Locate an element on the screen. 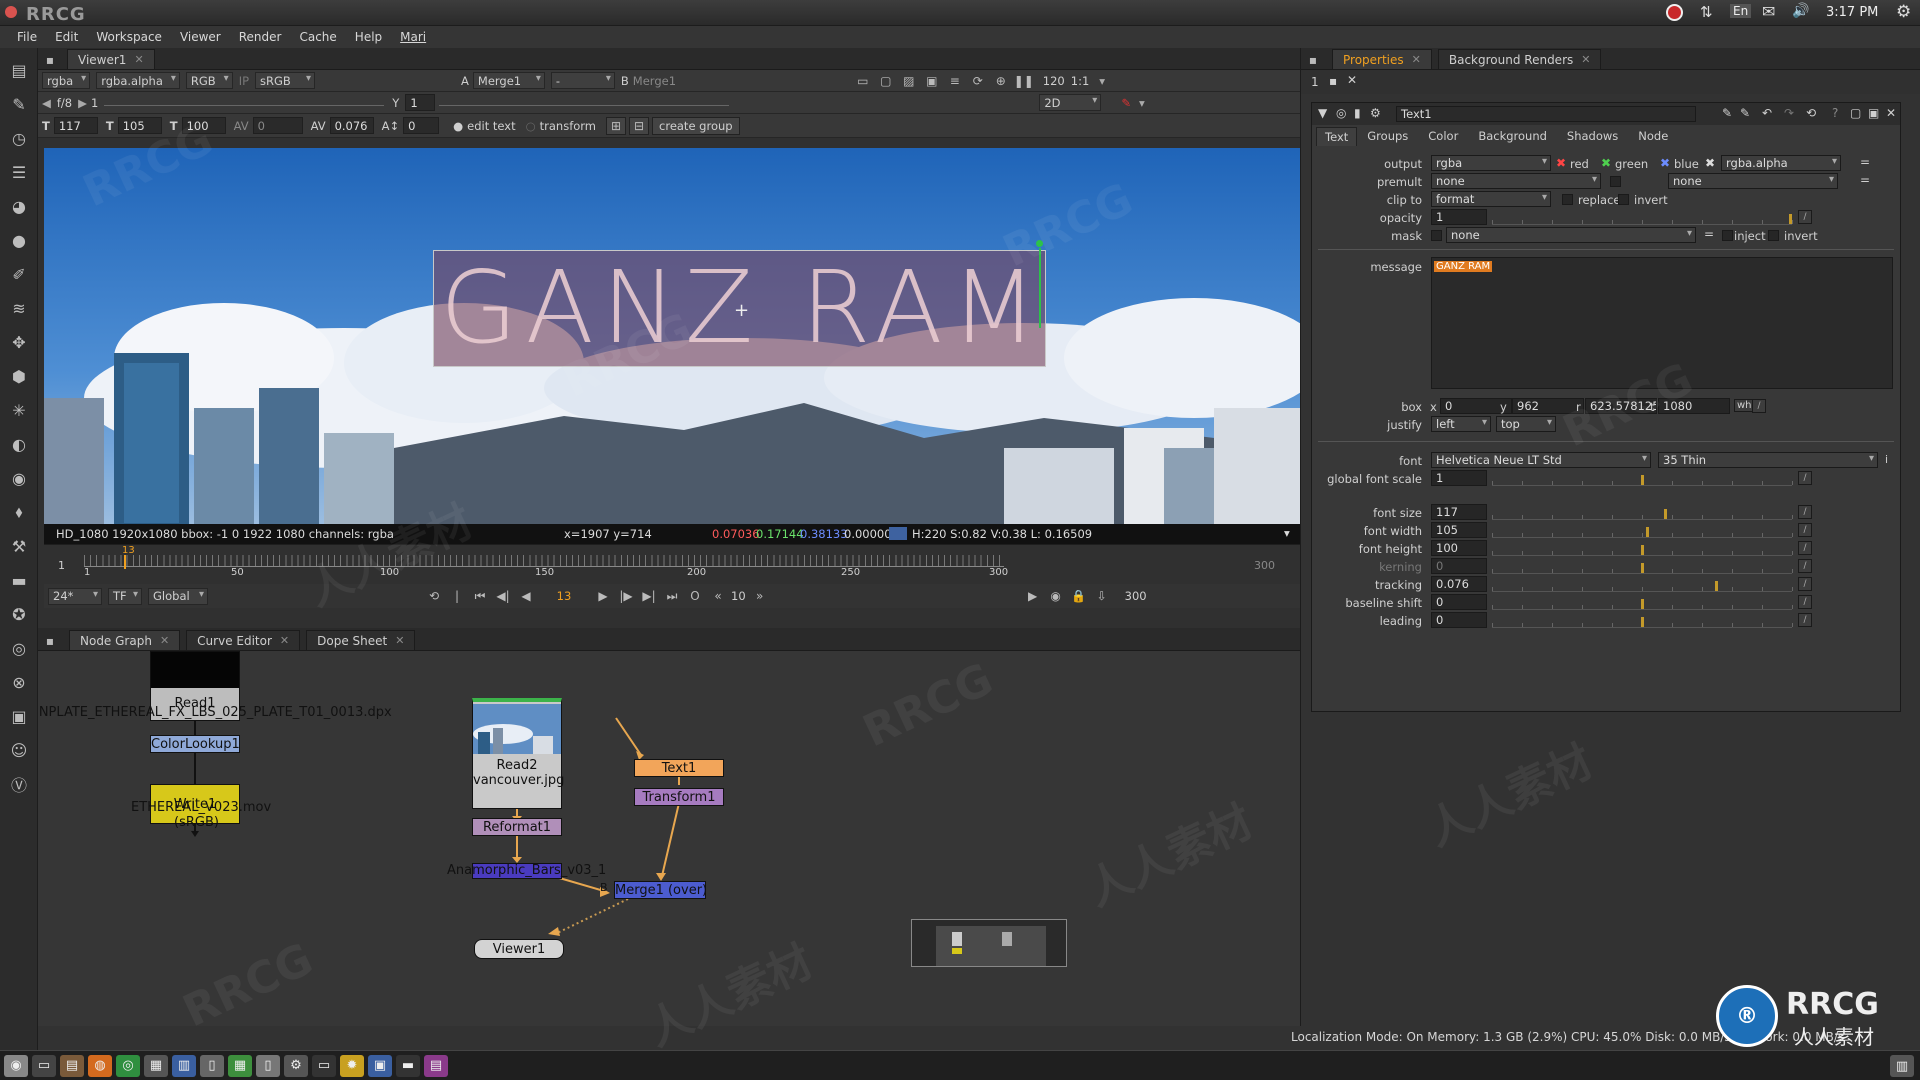 The height and width of the screenshot is (1080, 1920). pause-icon: ❚❚ is located at coordinates (1024, 81).